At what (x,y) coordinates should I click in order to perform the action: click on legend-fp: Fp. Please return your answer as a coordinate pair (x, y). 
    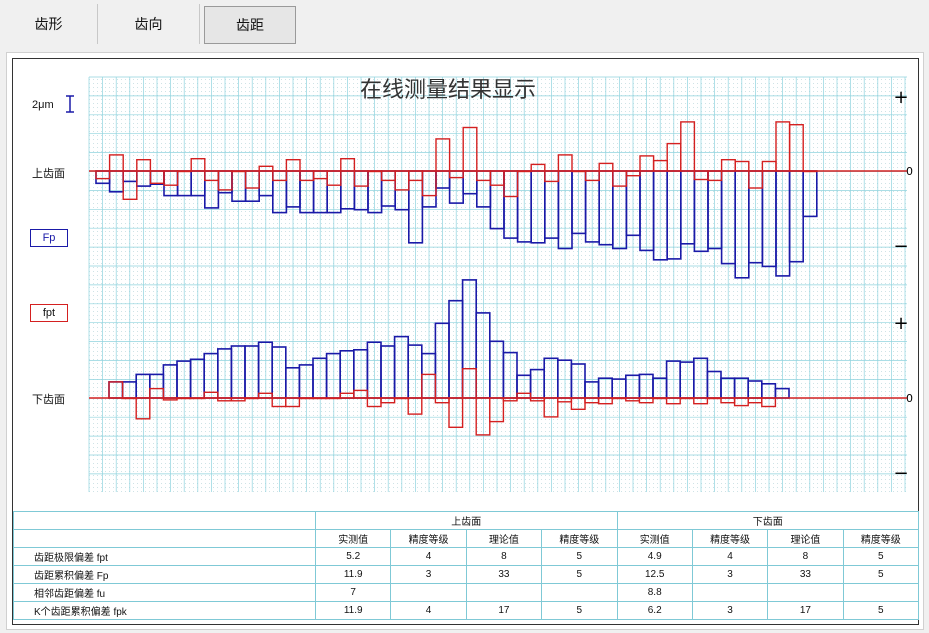
    Looking at the image, I should click on (49, 238).